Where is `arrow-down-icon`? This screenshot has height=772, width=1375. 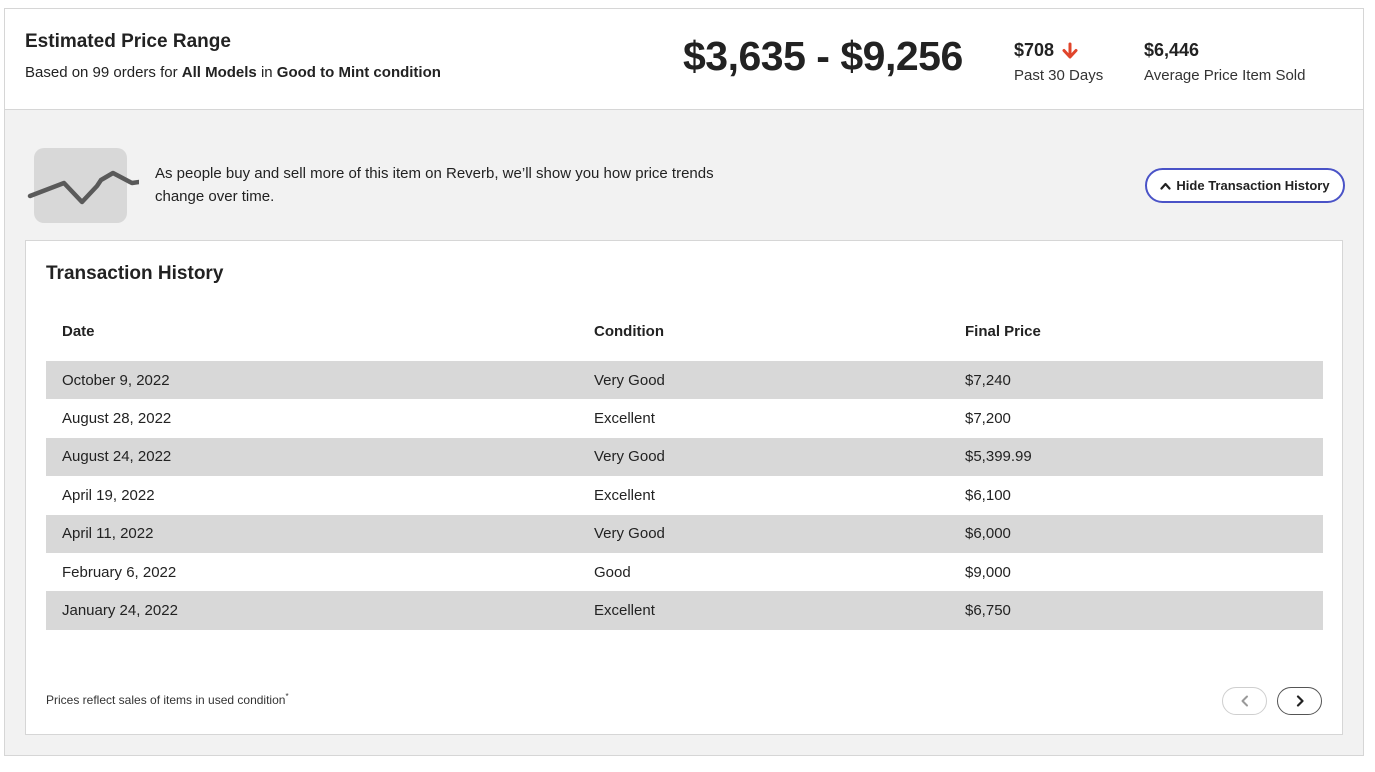
arrow-down-icon is located at coordinates (1070, 50).